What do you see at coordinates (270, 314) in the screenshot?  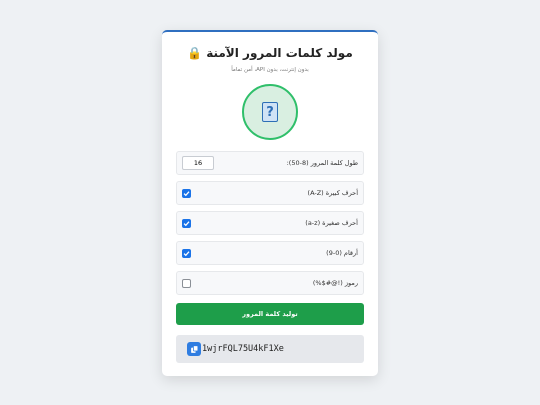 I see `generate-button: توليد كلمة المرور` at bounding box center [270, 314].